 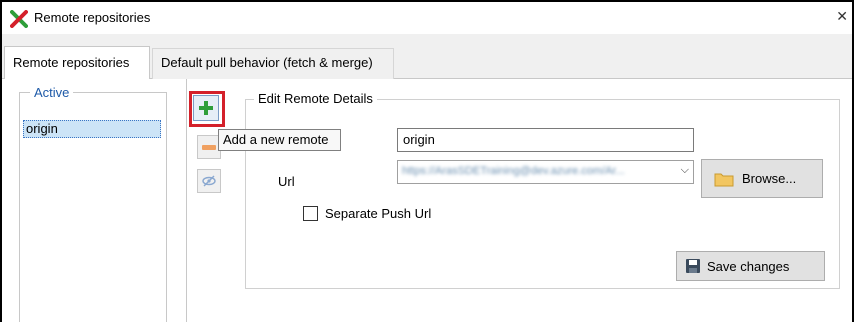 I want to click on remote-list-item: origin, so click(x=92, y=129).